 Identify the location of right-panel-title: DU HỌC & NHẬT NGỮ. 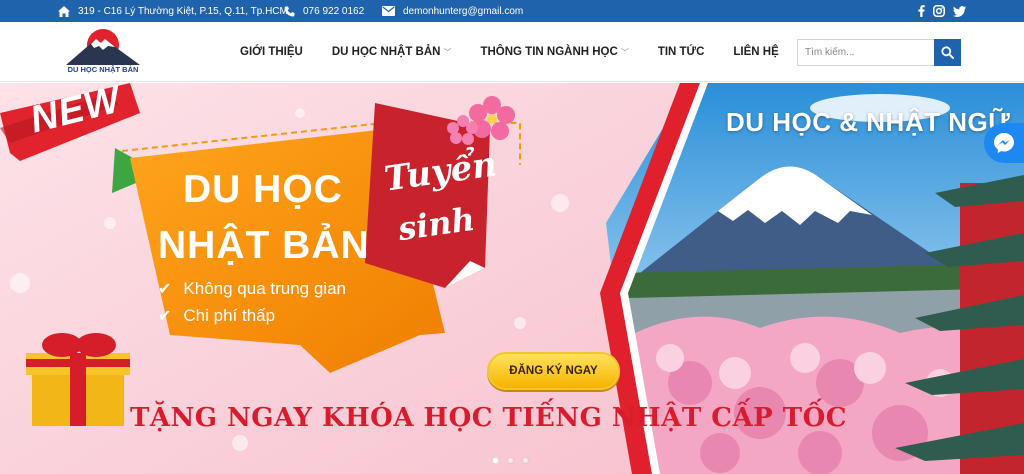
(868, 122).